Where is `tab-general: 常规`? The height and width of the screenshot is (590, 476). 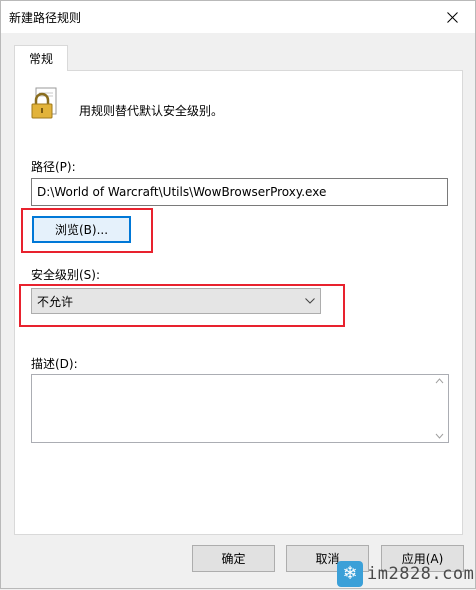
tab-general: 常规 is located at coordinates (41, 58).